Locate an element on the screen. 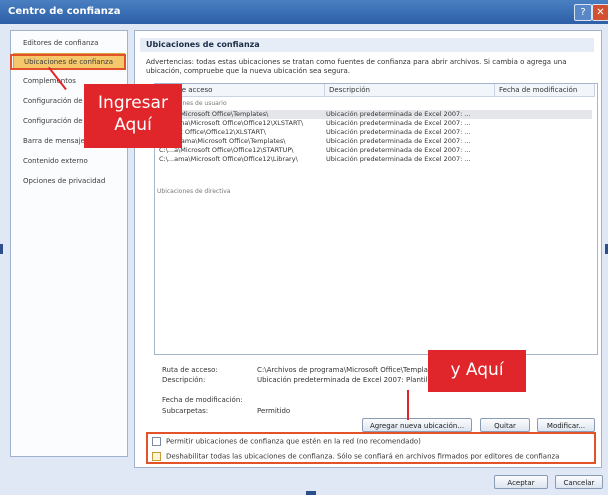  group-label-policy: Ubicaciones de directiva is located at coordinates (194, 191).